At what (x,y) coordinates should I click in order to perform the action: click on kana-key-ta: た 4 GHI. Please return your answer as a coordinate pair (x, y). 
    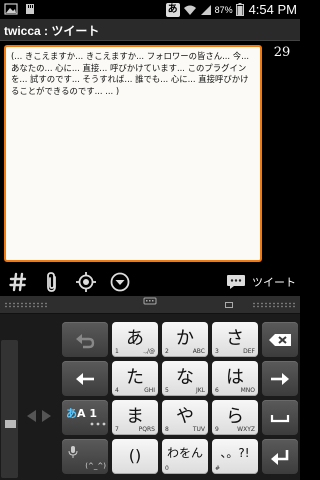
    Looking at the image, I should click on (135, 378).